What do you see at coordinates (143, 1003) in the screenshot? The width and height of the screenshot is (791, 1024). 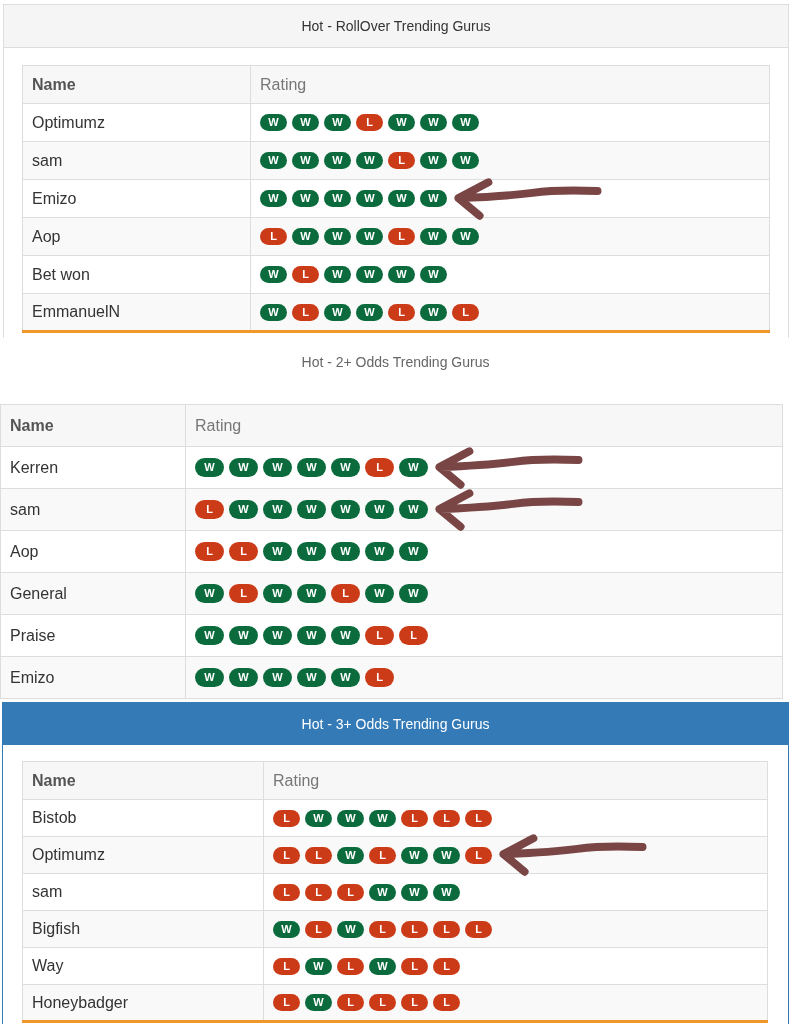 I see `table-cell: Honeybadger` at bounding box center [143, 1003].